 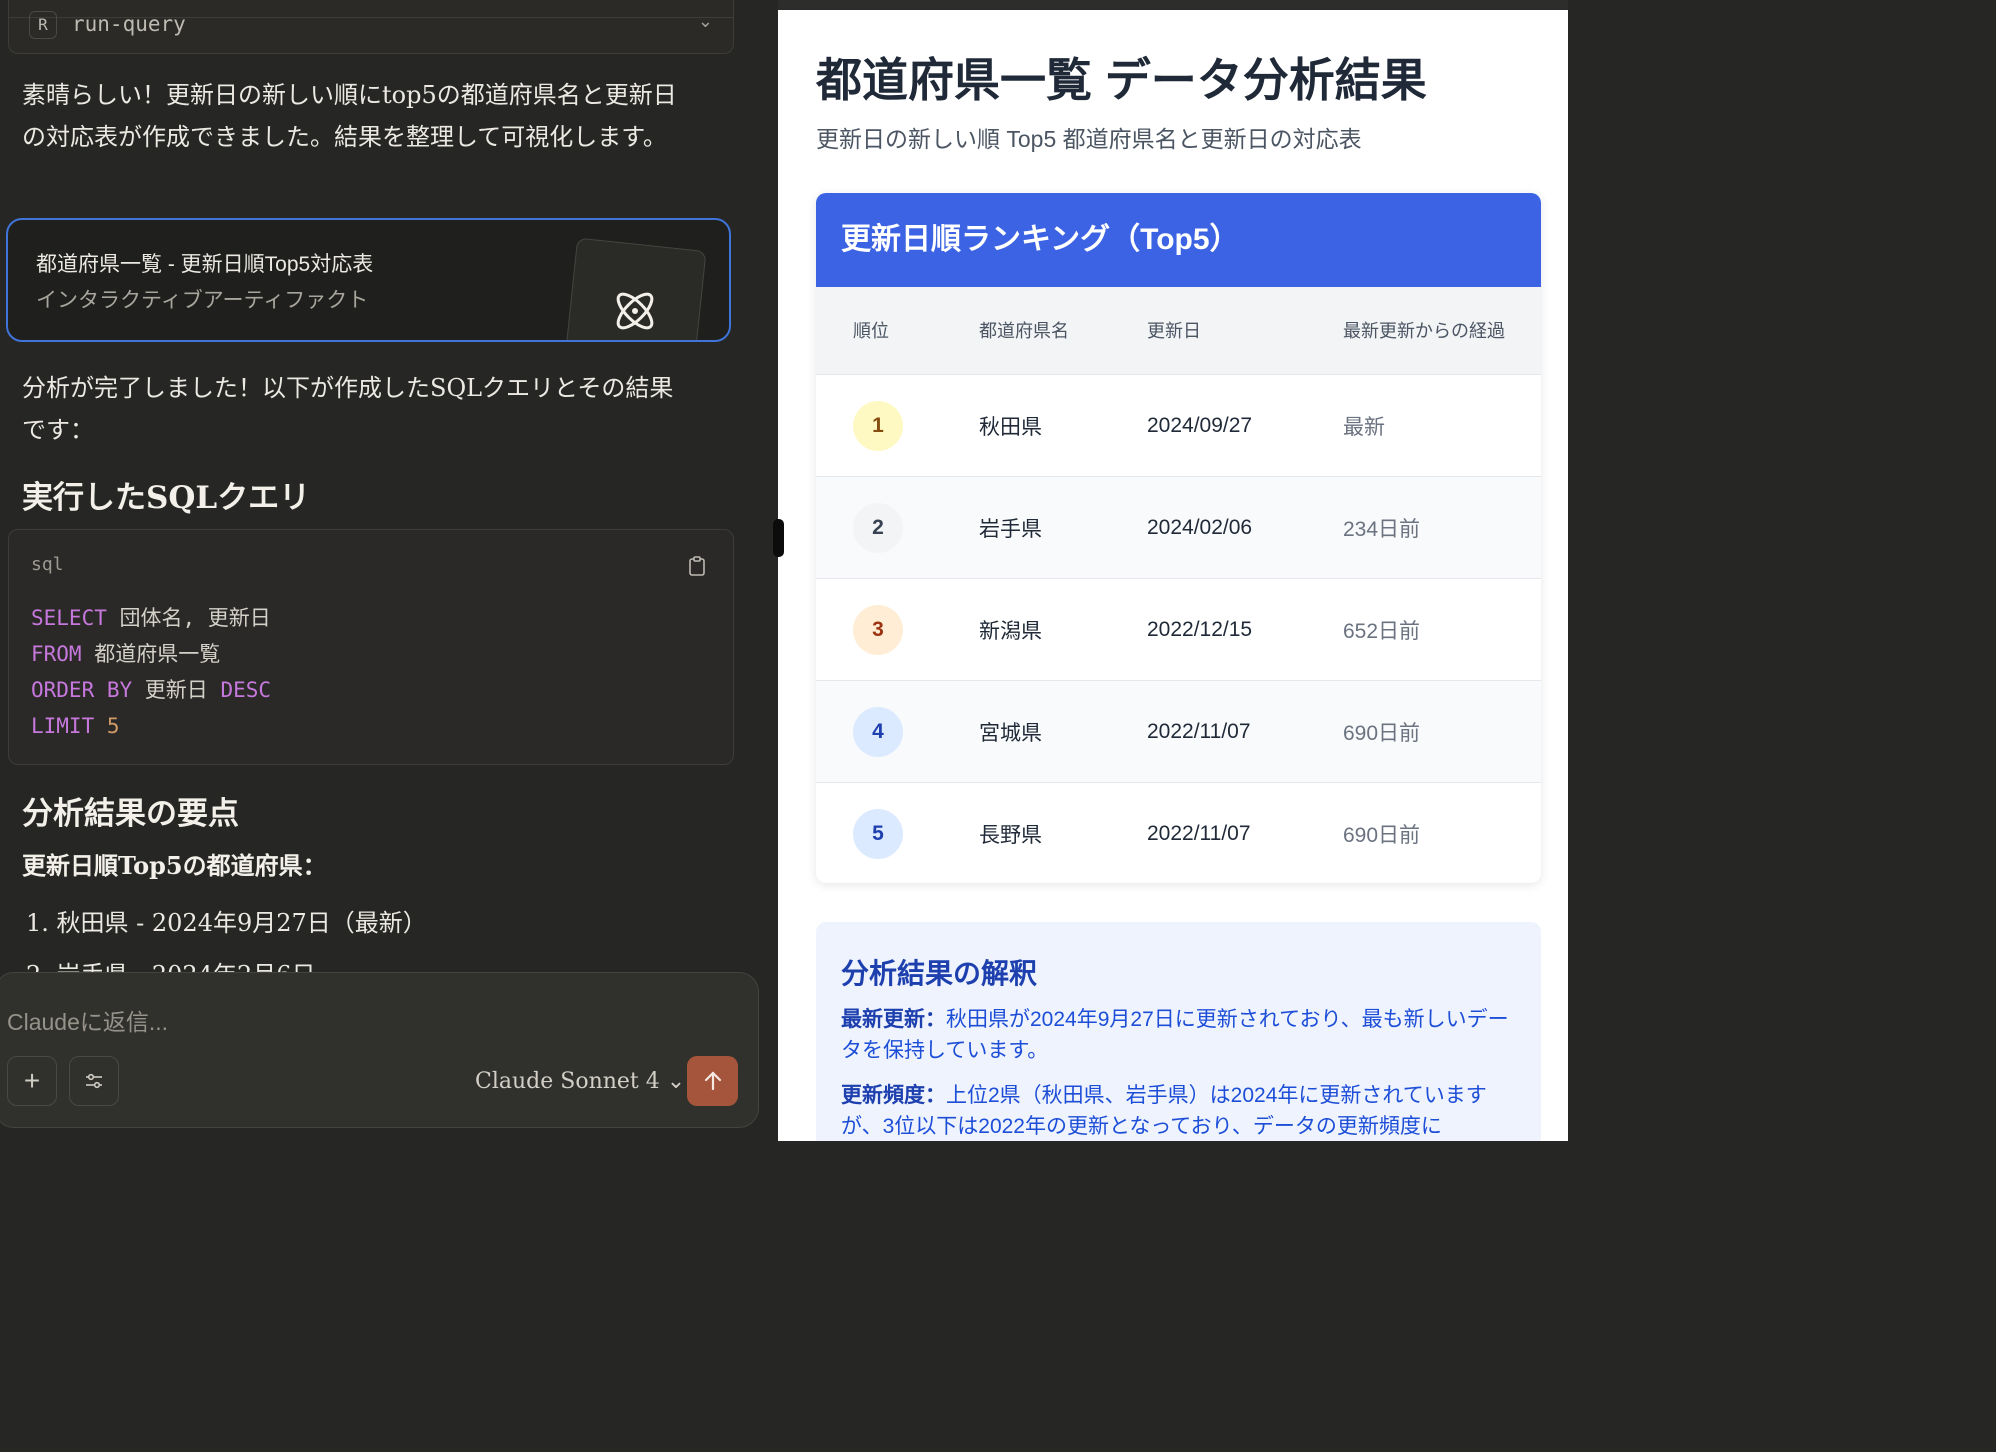 I want to click on interpretation-title: 分析結果の解釈, so click(x=939, y=973).